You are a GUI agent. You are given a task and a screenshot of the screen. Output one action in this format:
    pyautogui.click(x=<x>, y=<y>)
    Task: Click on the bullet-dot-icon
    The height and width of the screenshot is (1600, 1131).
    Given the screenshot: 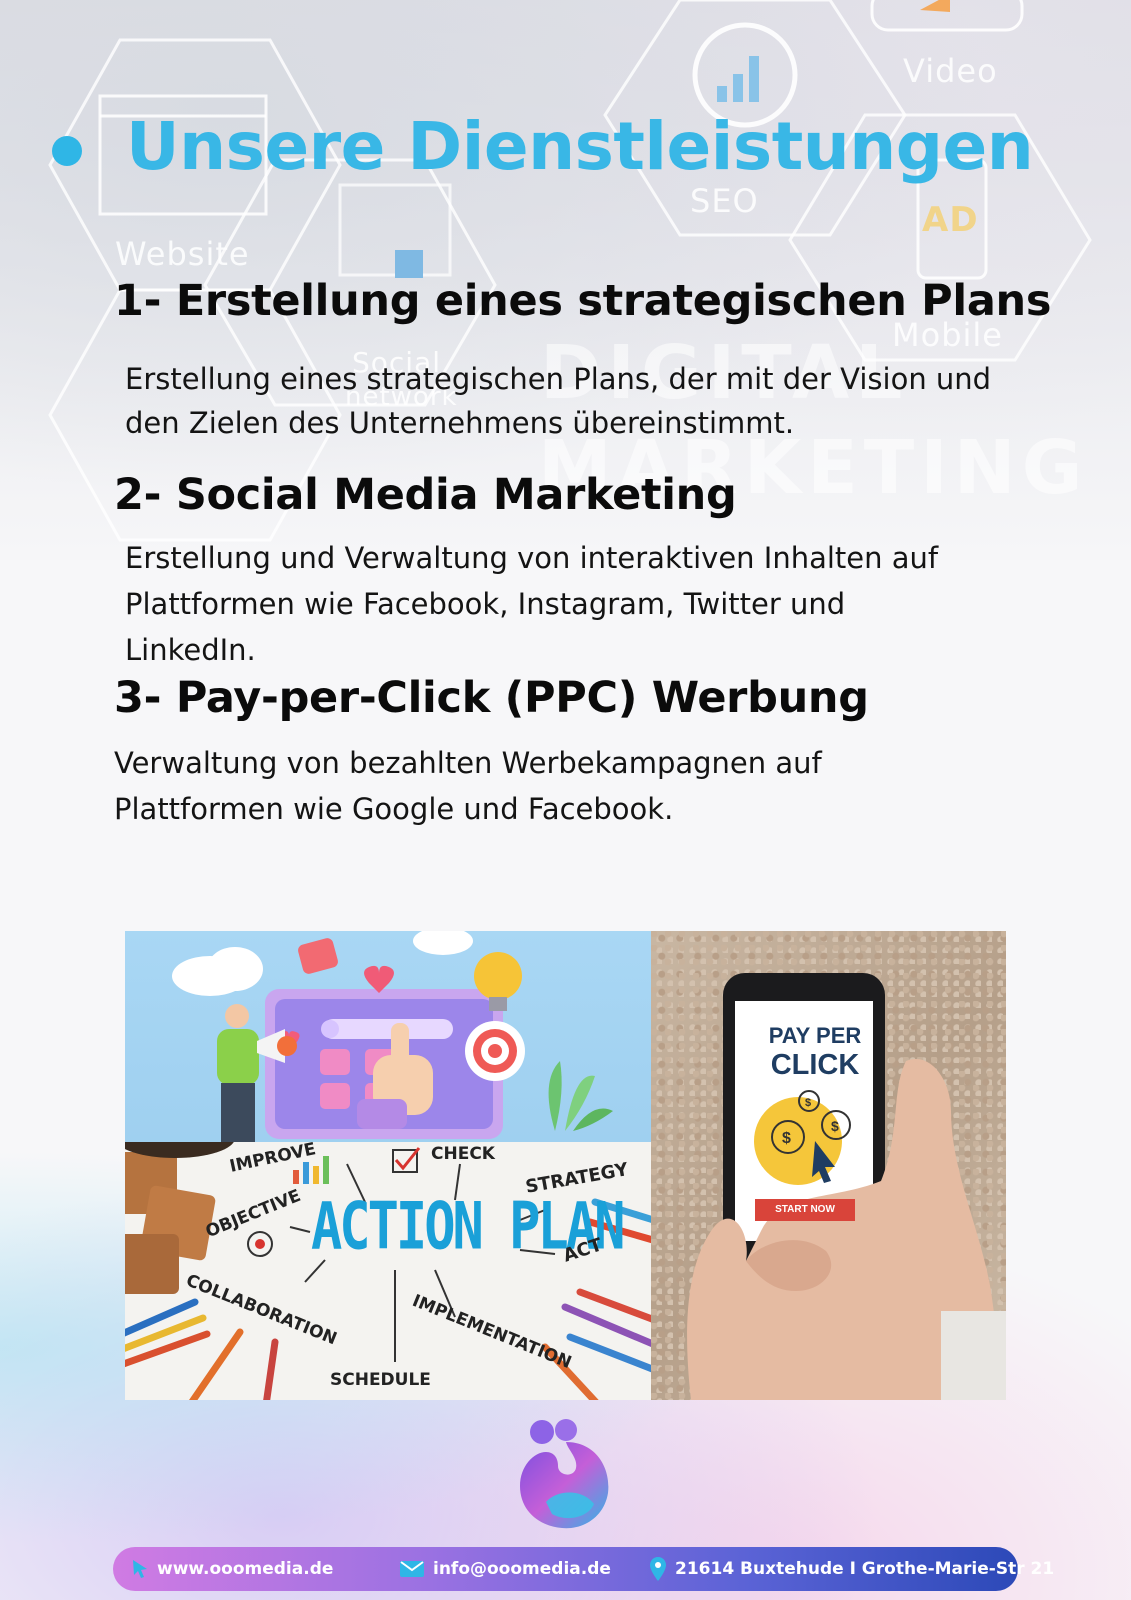 What is the action you would take?
    pyautogui.click(x=67, y=151)
    